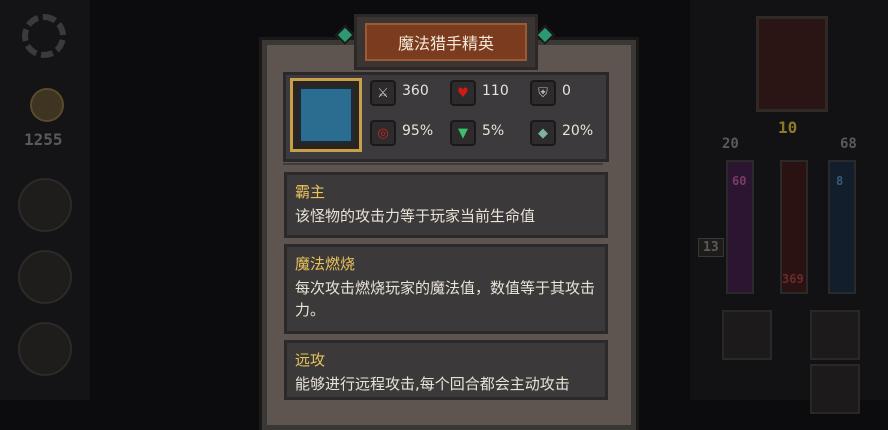 This screenshot has width=888, height=430. What do you see at coordinates (463, 133) in the screenshot?
I see `tornado-icon: ▼` at bounding box center [463, 133].